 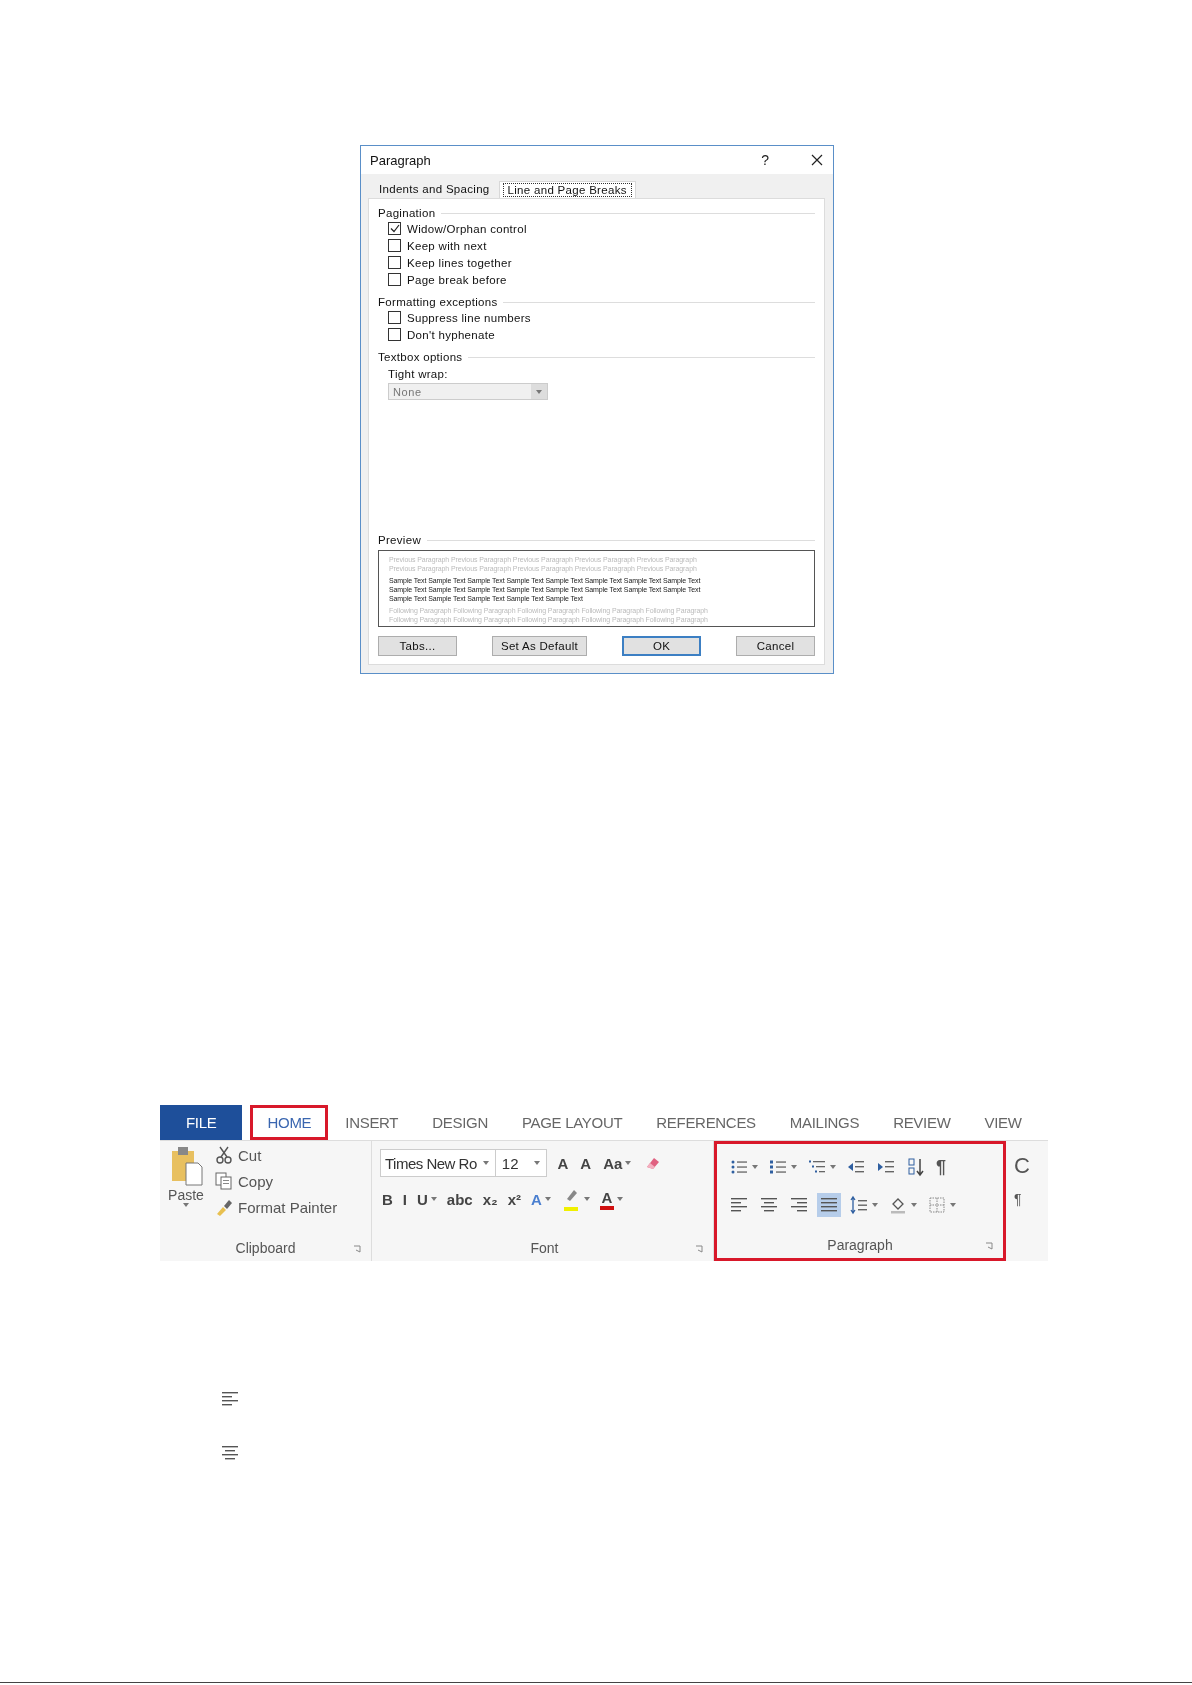 What do you see at coordinates (420, 357) in the screenshot?
I see `section-heading: Textbox options` at bounding box center [420, 357].